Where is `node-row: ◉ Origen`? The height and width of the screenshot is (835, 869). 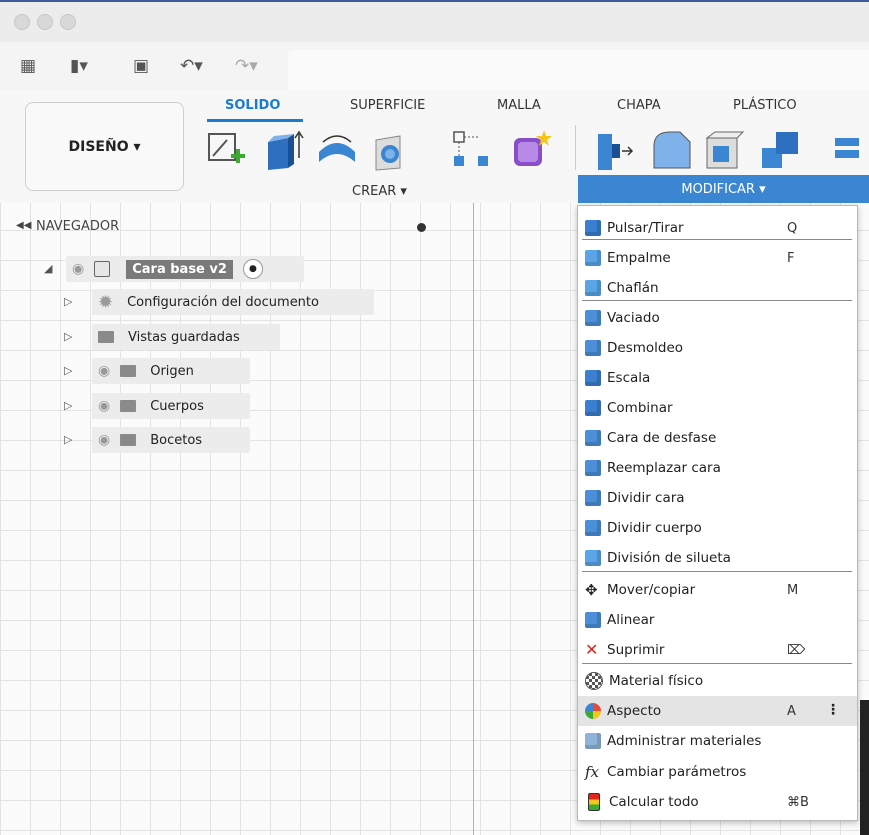
node-row: ◉ Origen is located at coordinates (171, 371).